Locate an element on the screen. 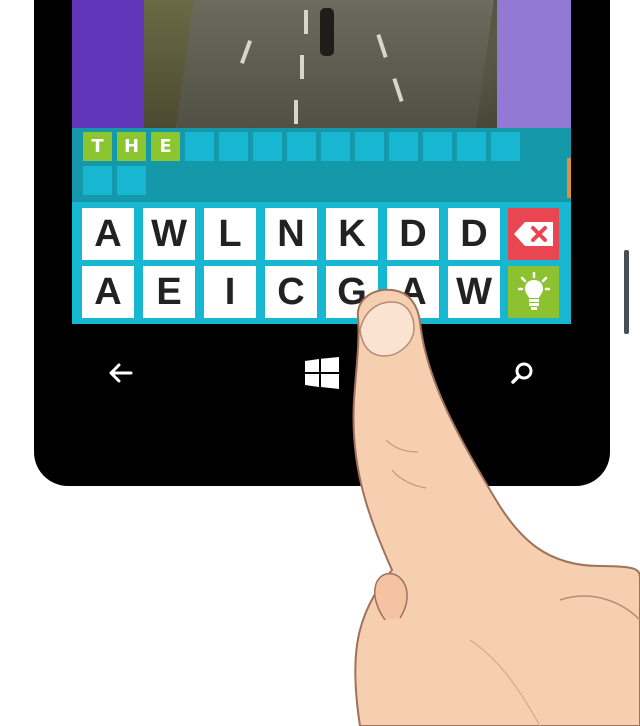 The width and height of the screenshot is (640, 726). letter-key: I is located at coordinates (230, 292).